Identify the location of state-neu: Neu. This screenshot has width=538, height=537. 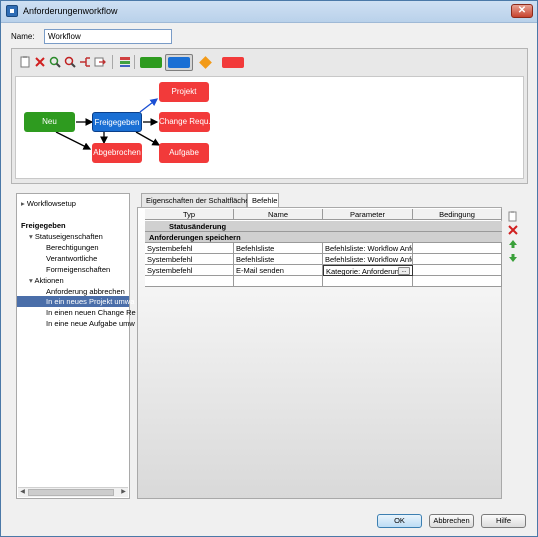
(49, 122).